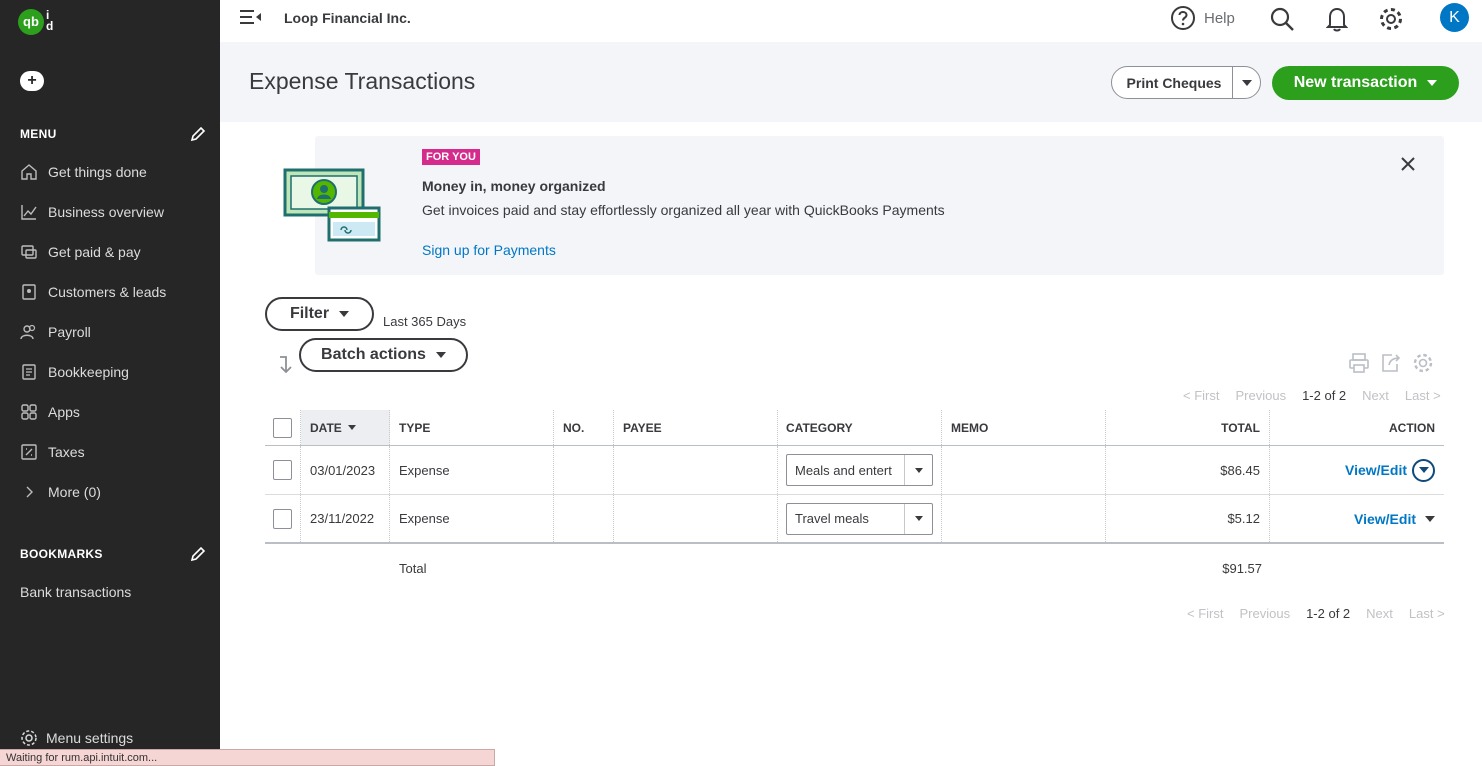 The width and height of the screenshot is (1482, 766). Describe the element at coordinates (50, 20) in the screenshot. I see `logo-text: id` at that location.